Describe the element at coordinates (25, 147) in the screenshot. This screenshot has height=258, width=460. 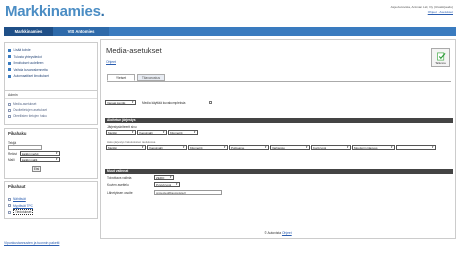
I see `quick-search-input` at that location.